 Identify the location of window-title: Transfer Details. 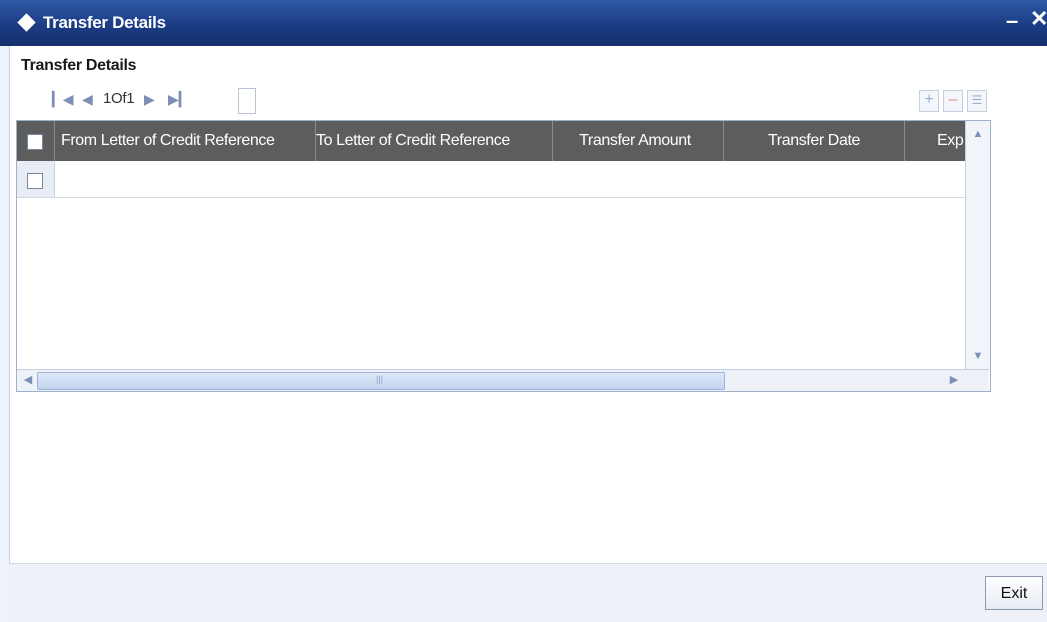
(104, 22).